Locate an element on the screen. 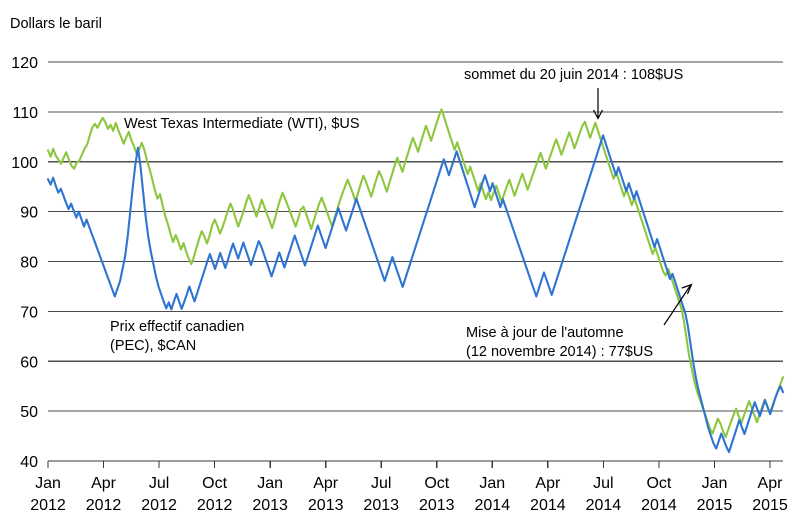  y-axis-tick-label: 120 is located at coordinates (24, 63).